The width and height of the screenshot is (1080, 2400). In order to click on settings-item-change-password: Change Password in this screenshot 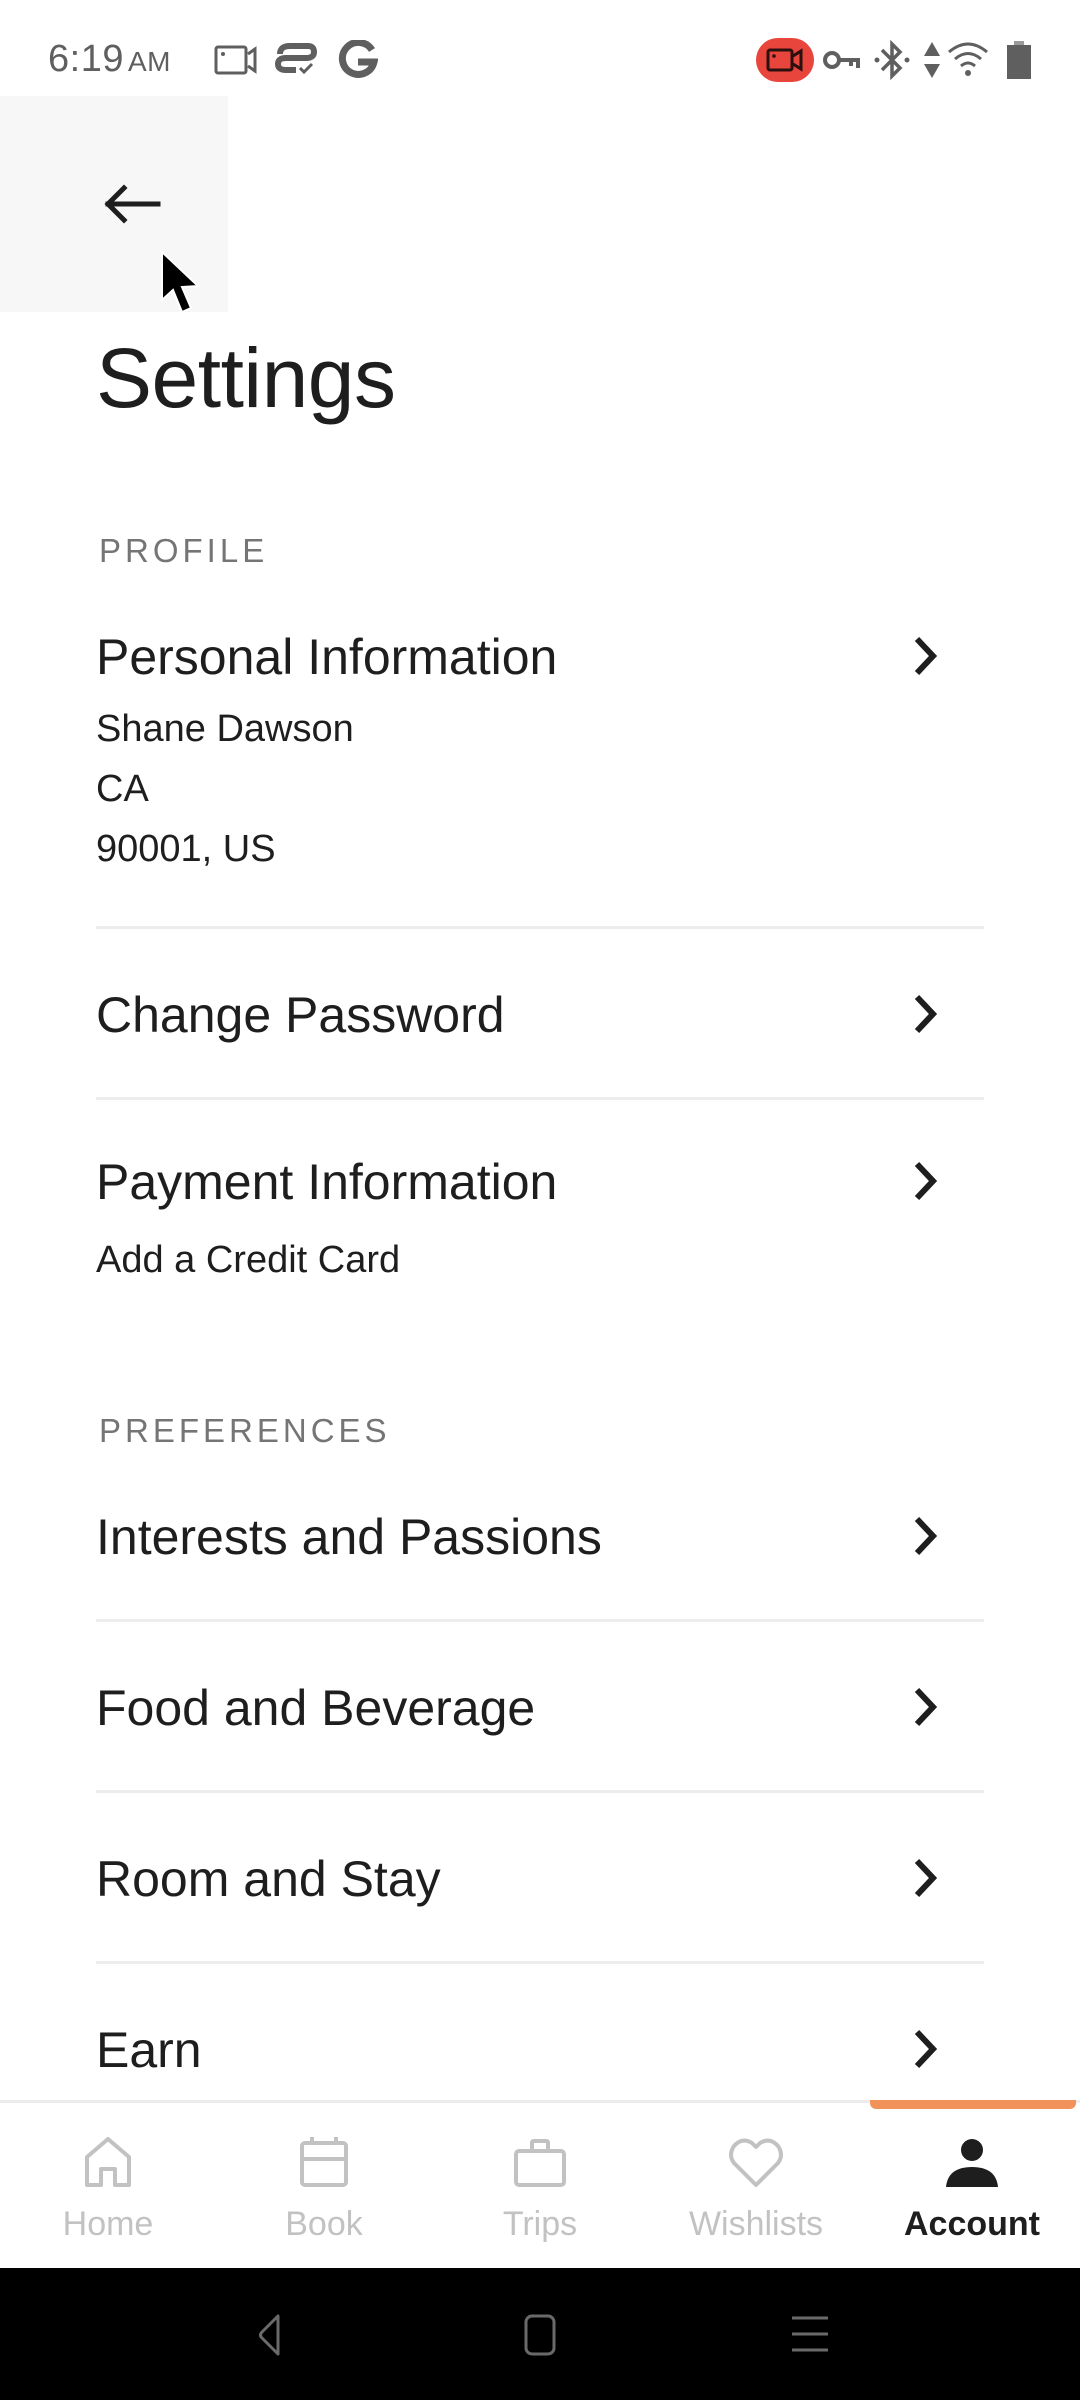, I will do `click(540, 1025)`.